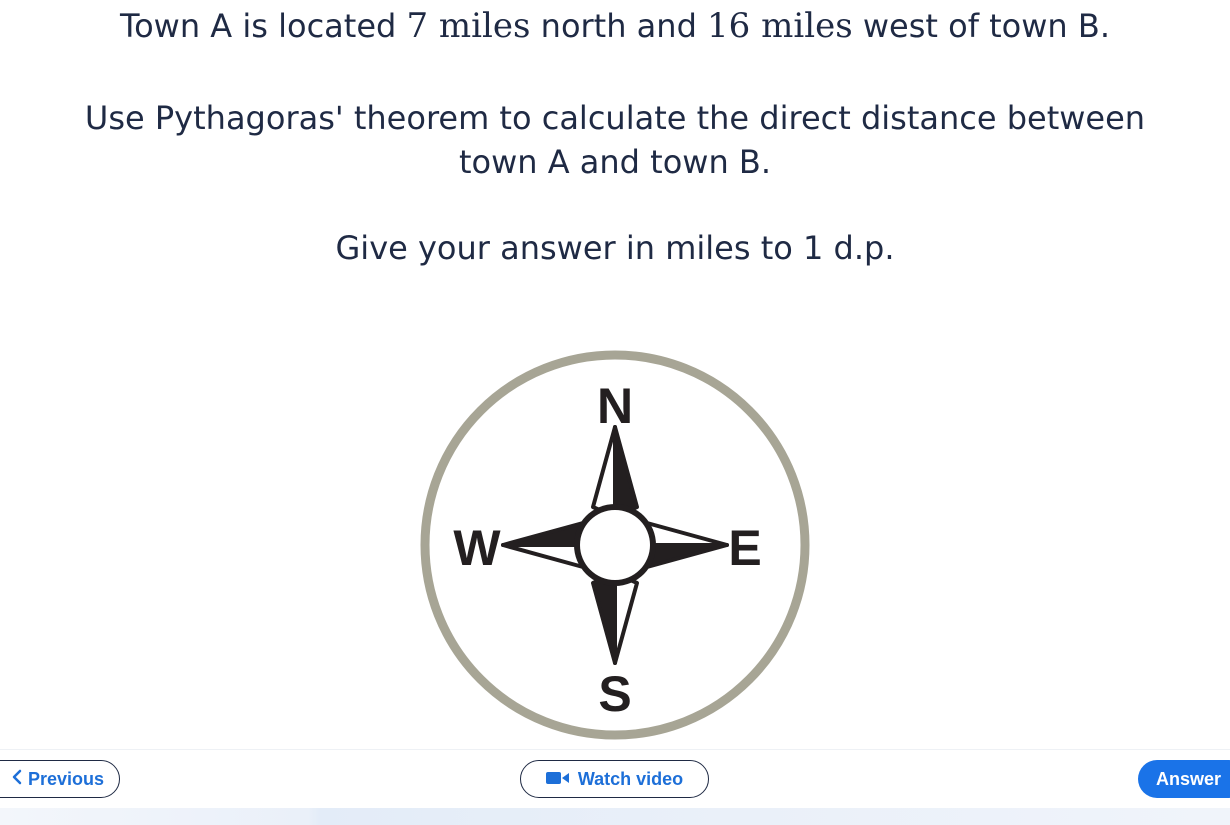  What do you see at coordinates (619, 26) in the screenshot?
I see `line1-text-mid: north and` at bounding box center [619, 26].